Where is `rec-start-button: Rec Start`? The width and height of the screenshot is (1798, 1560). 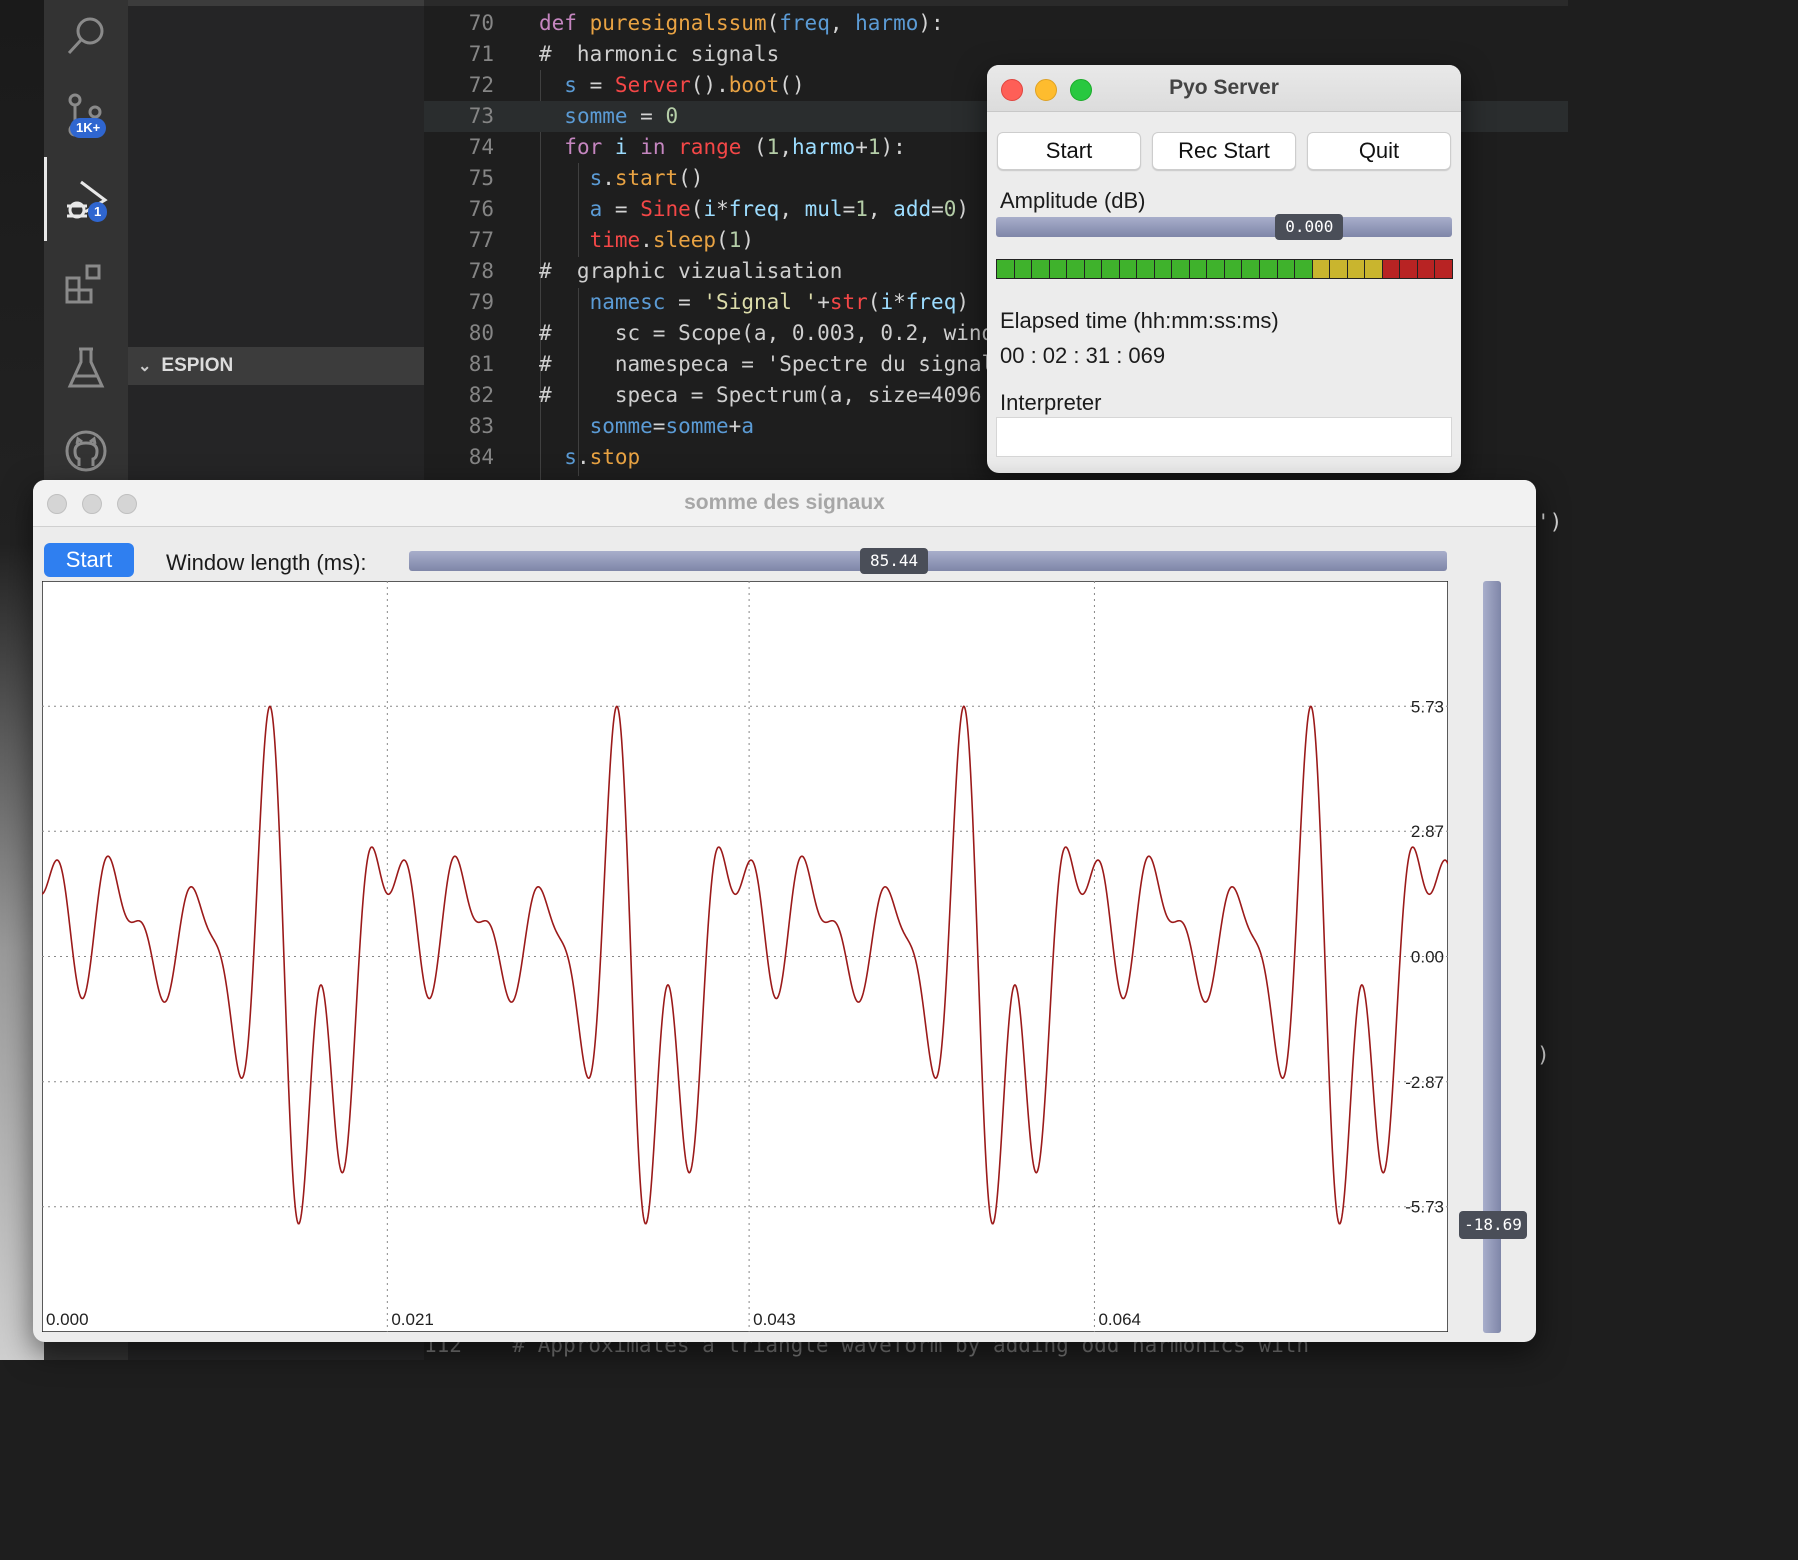
rec-start-button: Rec Start is located at coordinates (1224, 151).